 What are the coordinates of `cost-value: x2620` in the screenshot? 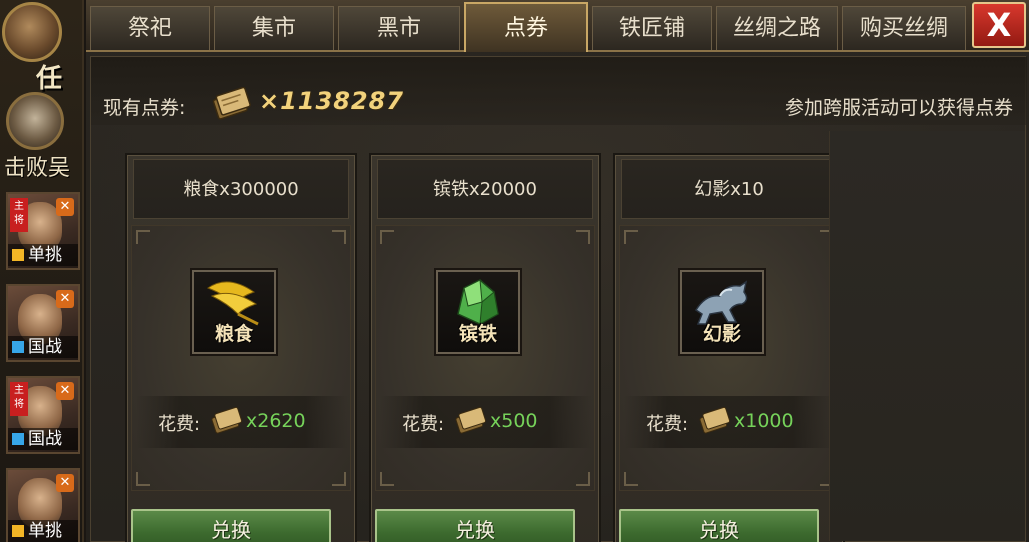 It's located at (276, 421).